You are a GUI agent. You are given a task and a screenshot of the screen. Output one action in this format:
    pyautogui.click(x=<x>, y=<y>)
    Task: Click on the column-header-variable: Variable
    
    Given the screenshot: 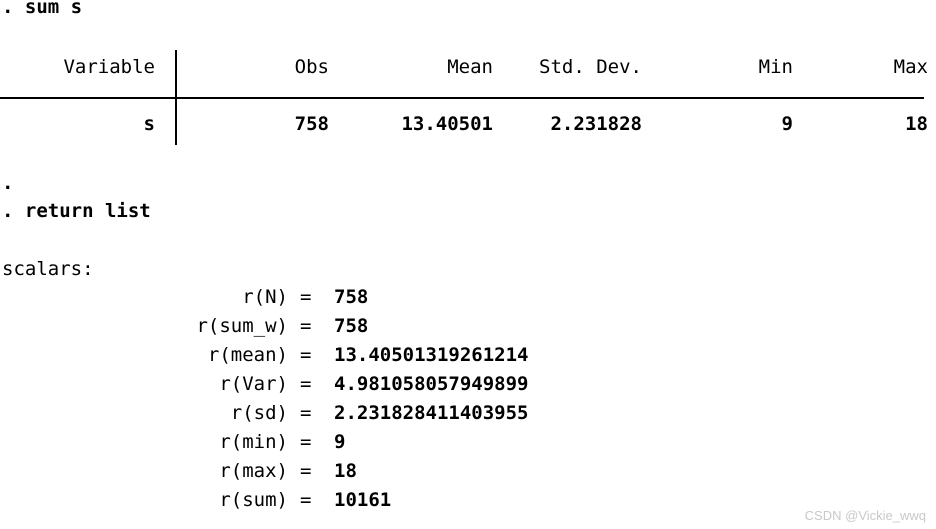 What is the action you would take?
    pyautogui.click(x=109, y=67)
    